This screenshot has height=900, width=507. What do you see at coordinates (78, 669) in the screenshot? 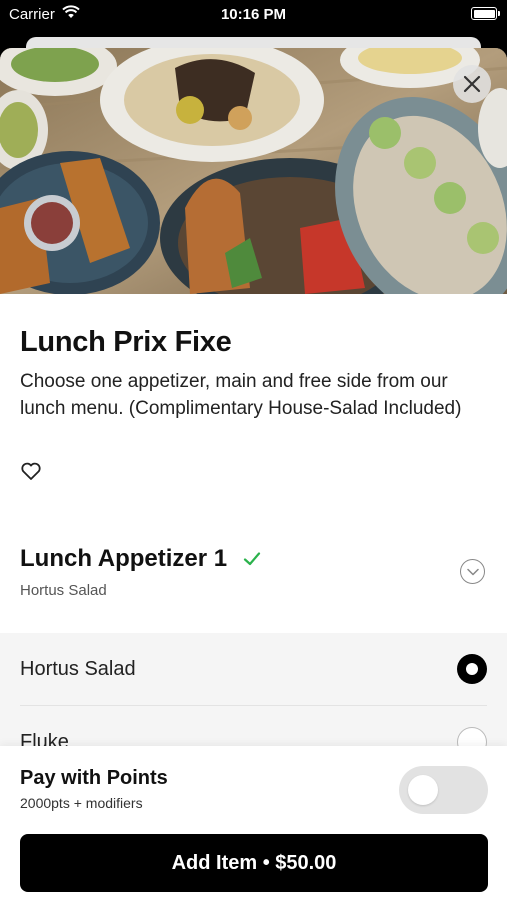
I see `option-label: Hortus Salad` at bounding box center [78, 669].